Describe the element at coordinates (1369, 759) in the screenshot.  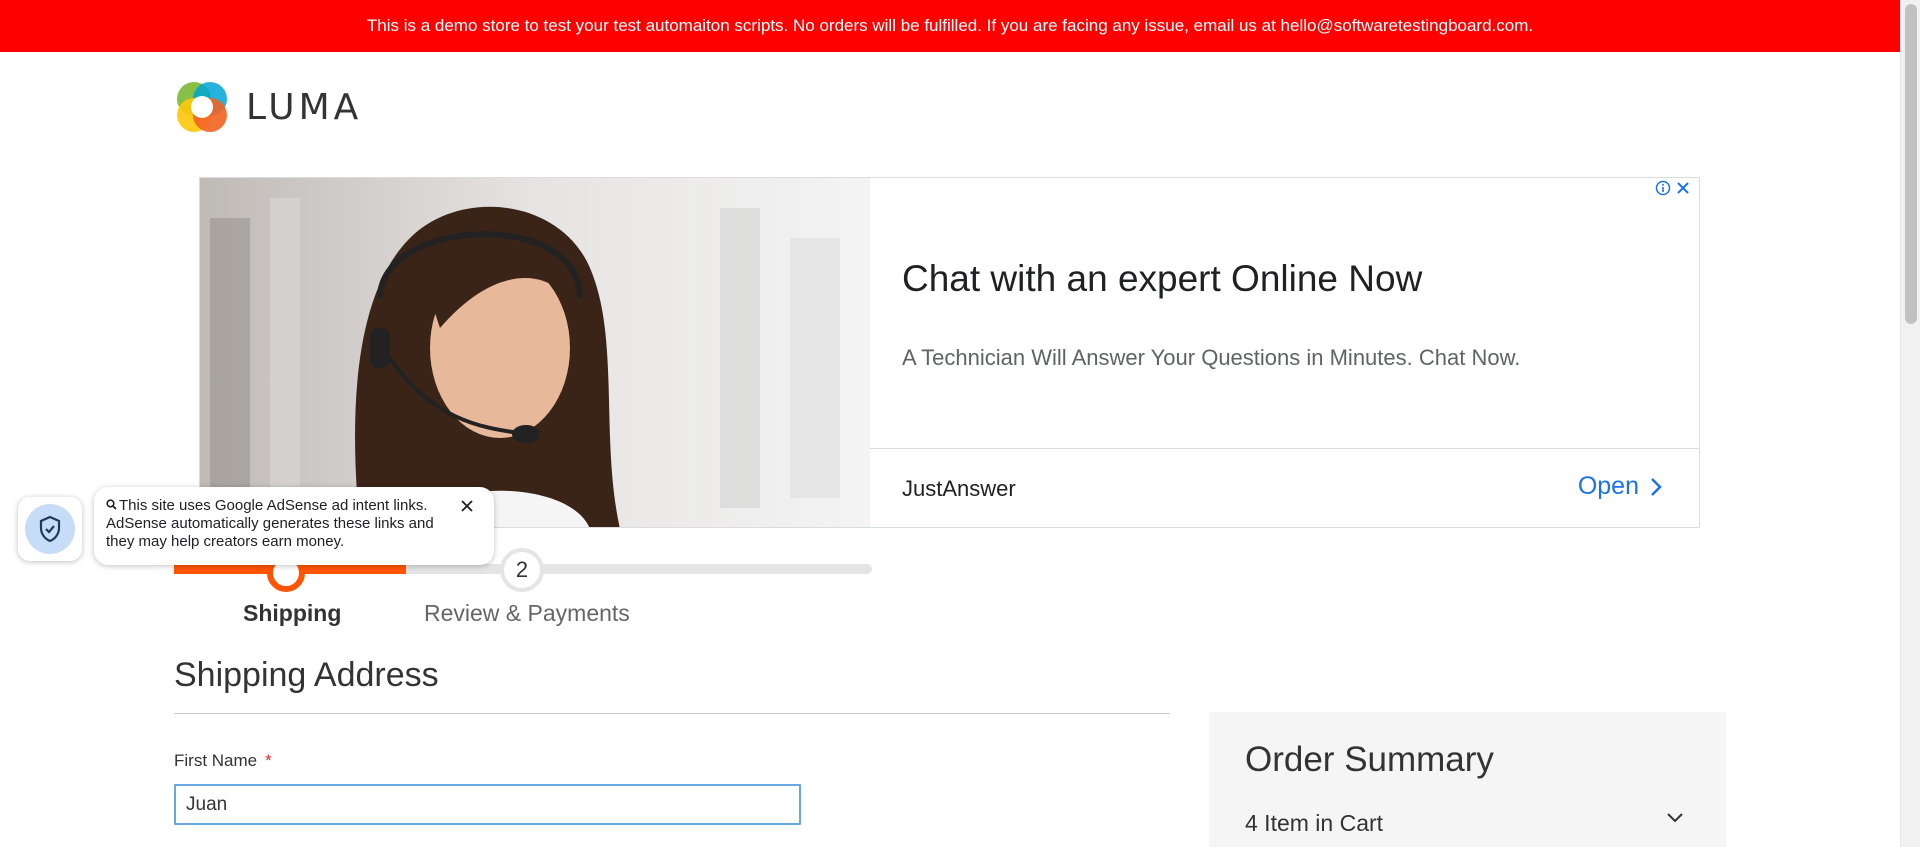
I see `order-summary-title: Order Summary` at that location.